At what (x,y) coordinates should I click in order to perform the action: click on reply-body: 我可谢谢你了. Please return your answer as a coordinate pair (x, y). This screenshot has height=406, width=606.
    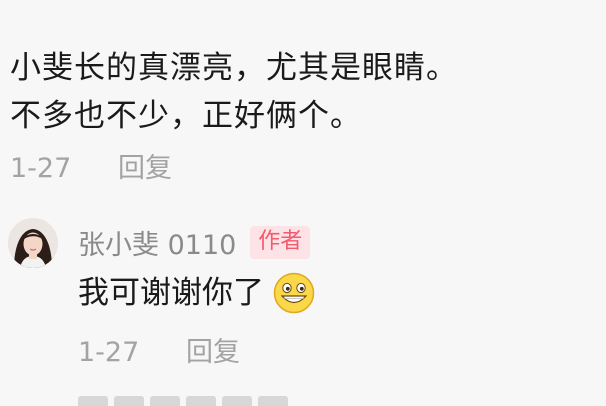
    Looking at the image, I should click on (197, 293).